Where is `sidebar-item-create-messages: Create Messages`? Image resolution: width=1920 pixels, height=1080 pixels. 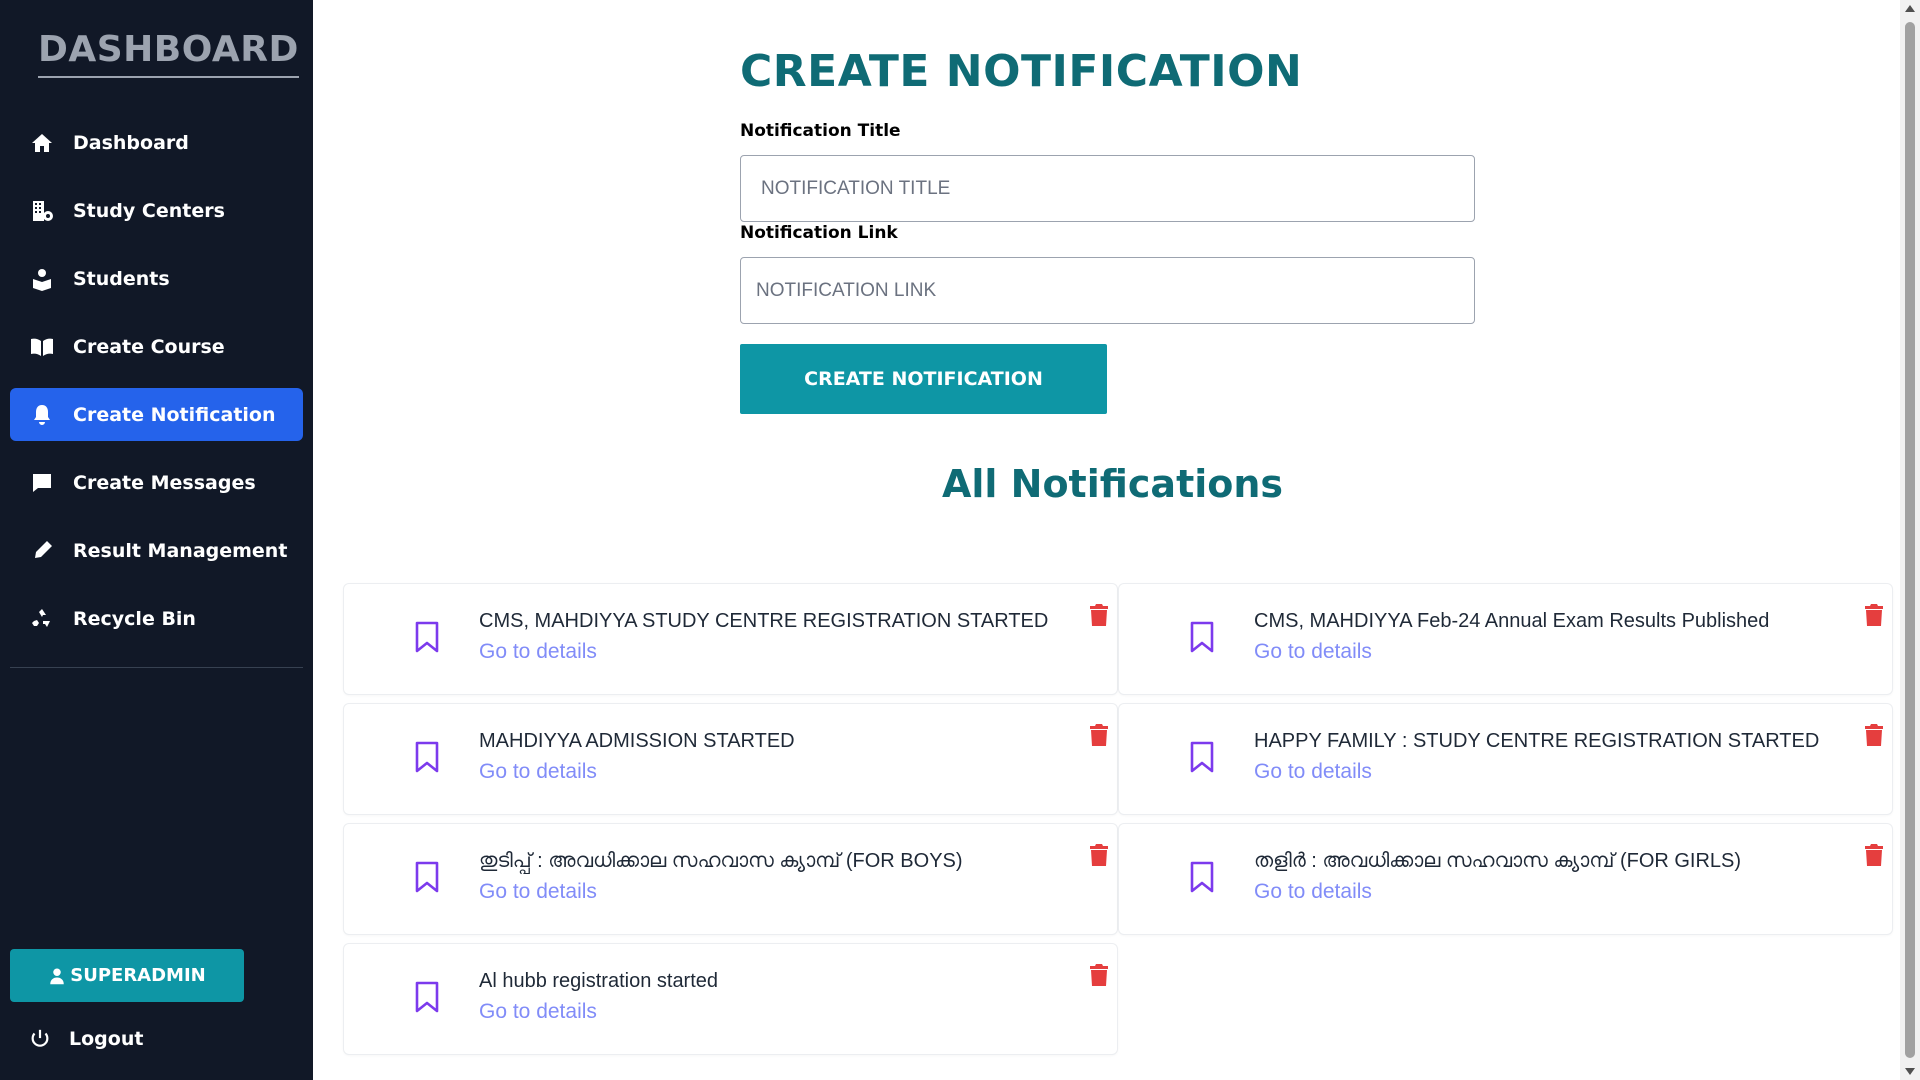 sidebar-item-create-messages: Create Messages is located at coordinates (156, 482).